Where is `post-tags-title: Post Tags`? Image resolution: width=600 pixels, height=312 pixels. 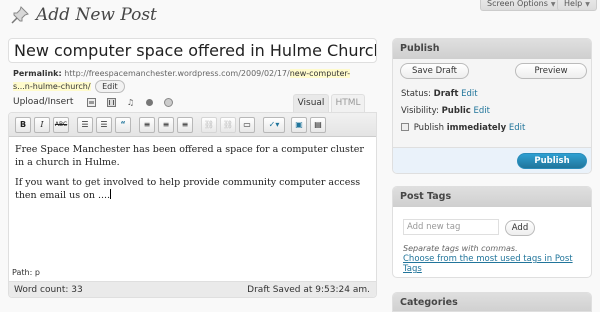 post-tags-title: Post Tags is located at coordinates (492, 197).